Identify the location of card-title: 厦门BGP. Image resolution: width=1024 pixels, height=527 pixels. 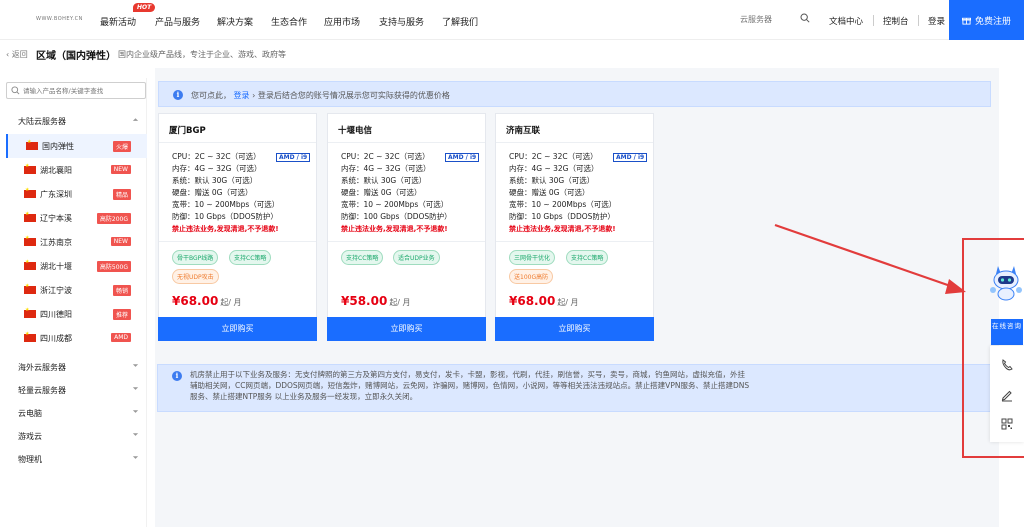
(187, 131).